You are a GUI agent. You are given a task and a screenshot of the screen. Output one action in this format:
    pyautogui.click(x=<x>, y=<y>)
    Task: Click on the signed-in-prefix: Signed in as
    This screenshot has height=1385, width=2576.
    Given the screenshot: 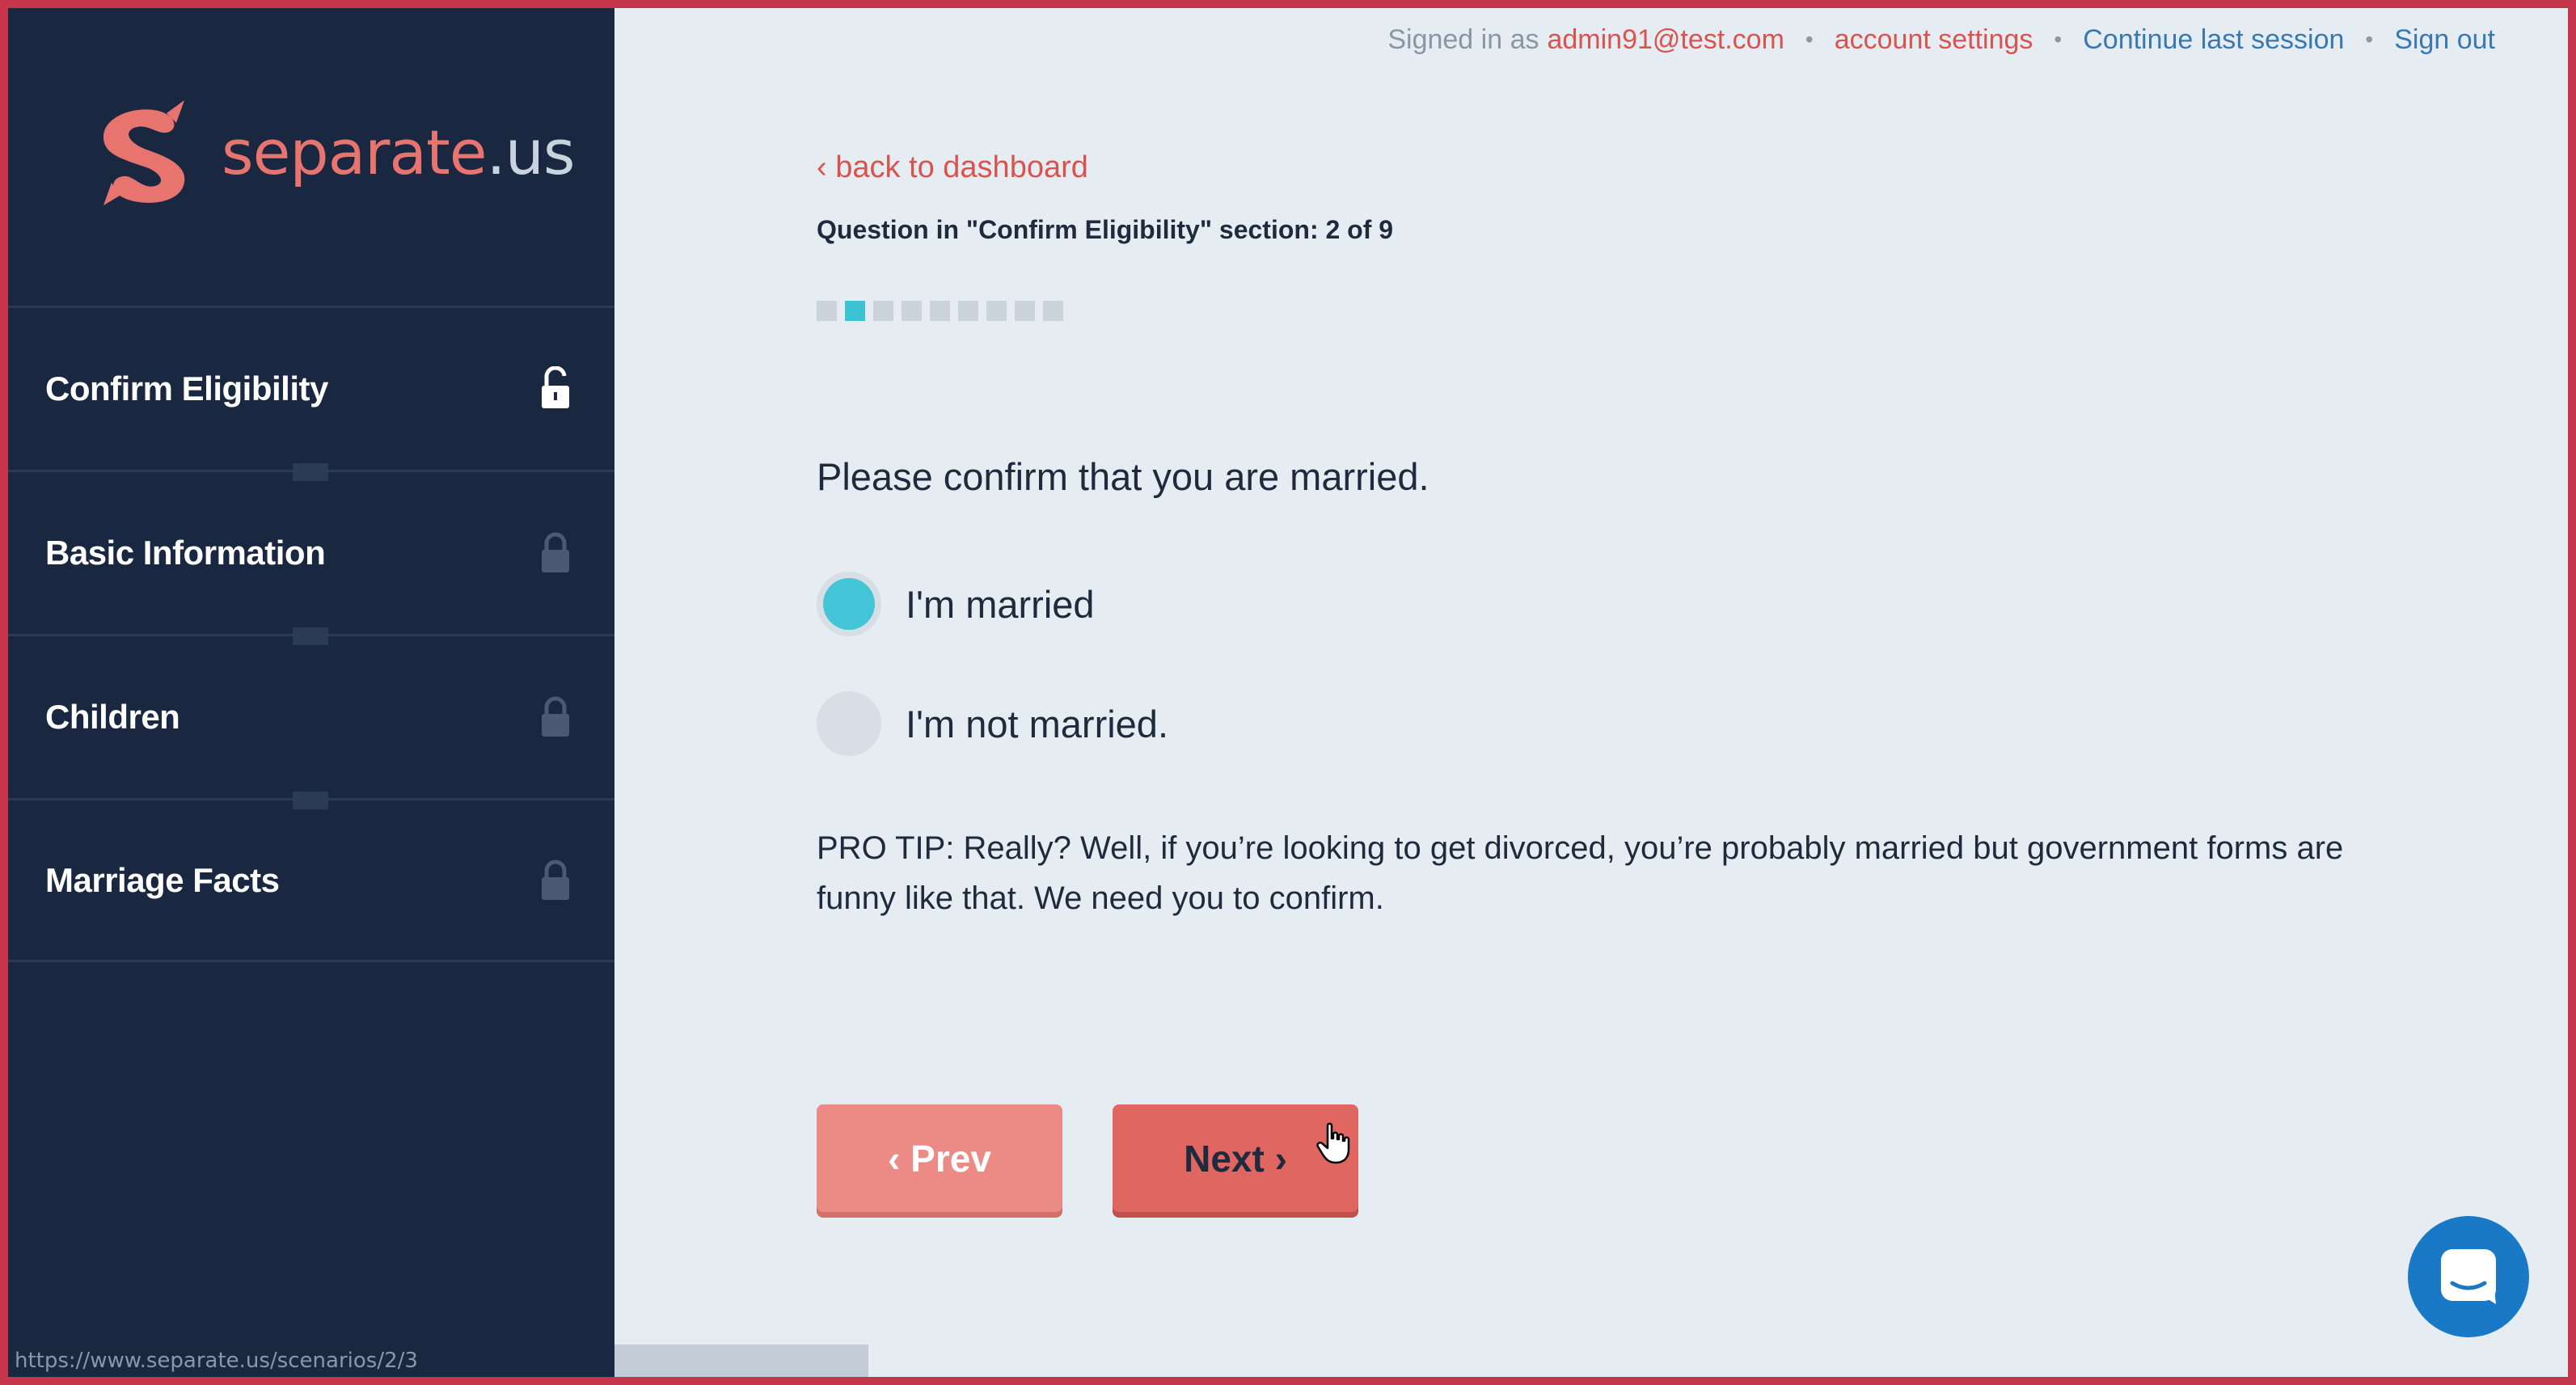 What is the action you would take?
    pyautogui.click(x=1463, y=39)
    